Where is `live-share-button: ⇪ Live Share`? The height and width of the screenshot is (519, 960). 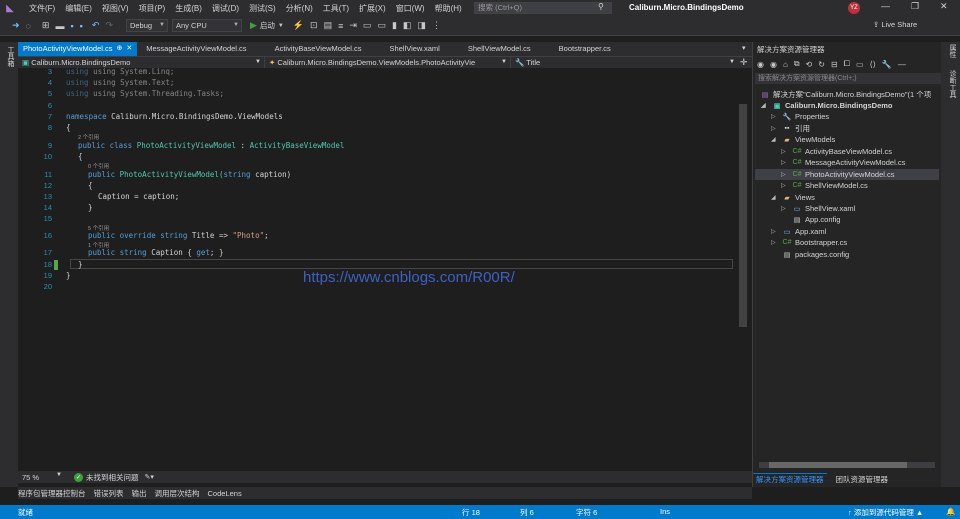 live-share-button: ⇪ Live Share is located at coordinates (895, 24).